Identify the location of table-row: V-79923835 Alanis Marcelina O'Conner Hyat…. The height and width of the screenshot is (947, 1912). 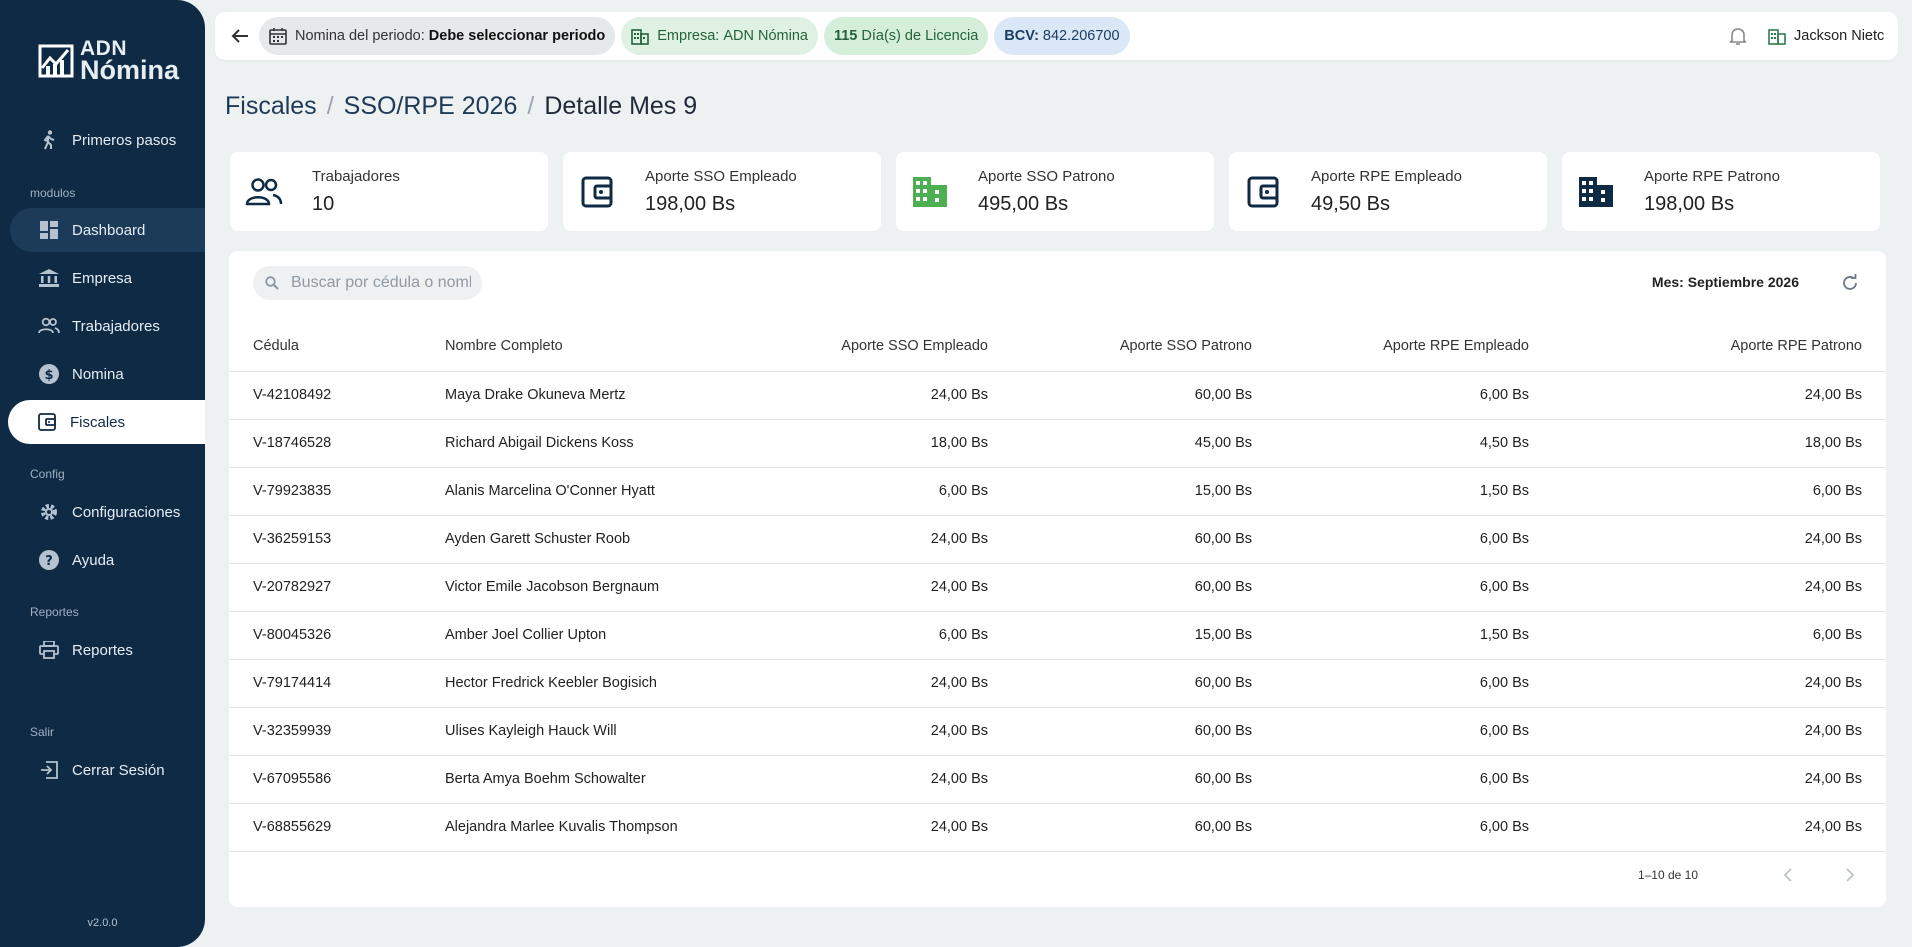
(1057, 491).